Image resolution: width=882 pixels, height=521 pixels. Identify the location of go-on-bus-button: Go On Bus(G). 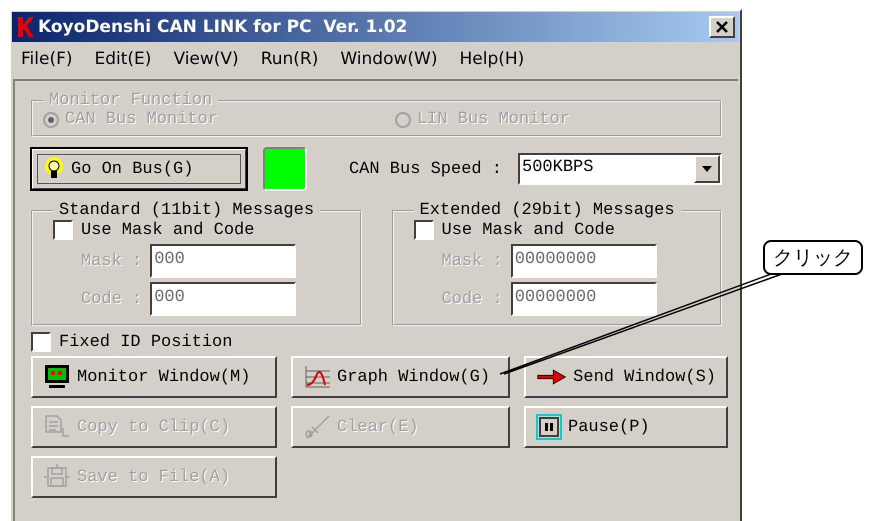
(139, 169).